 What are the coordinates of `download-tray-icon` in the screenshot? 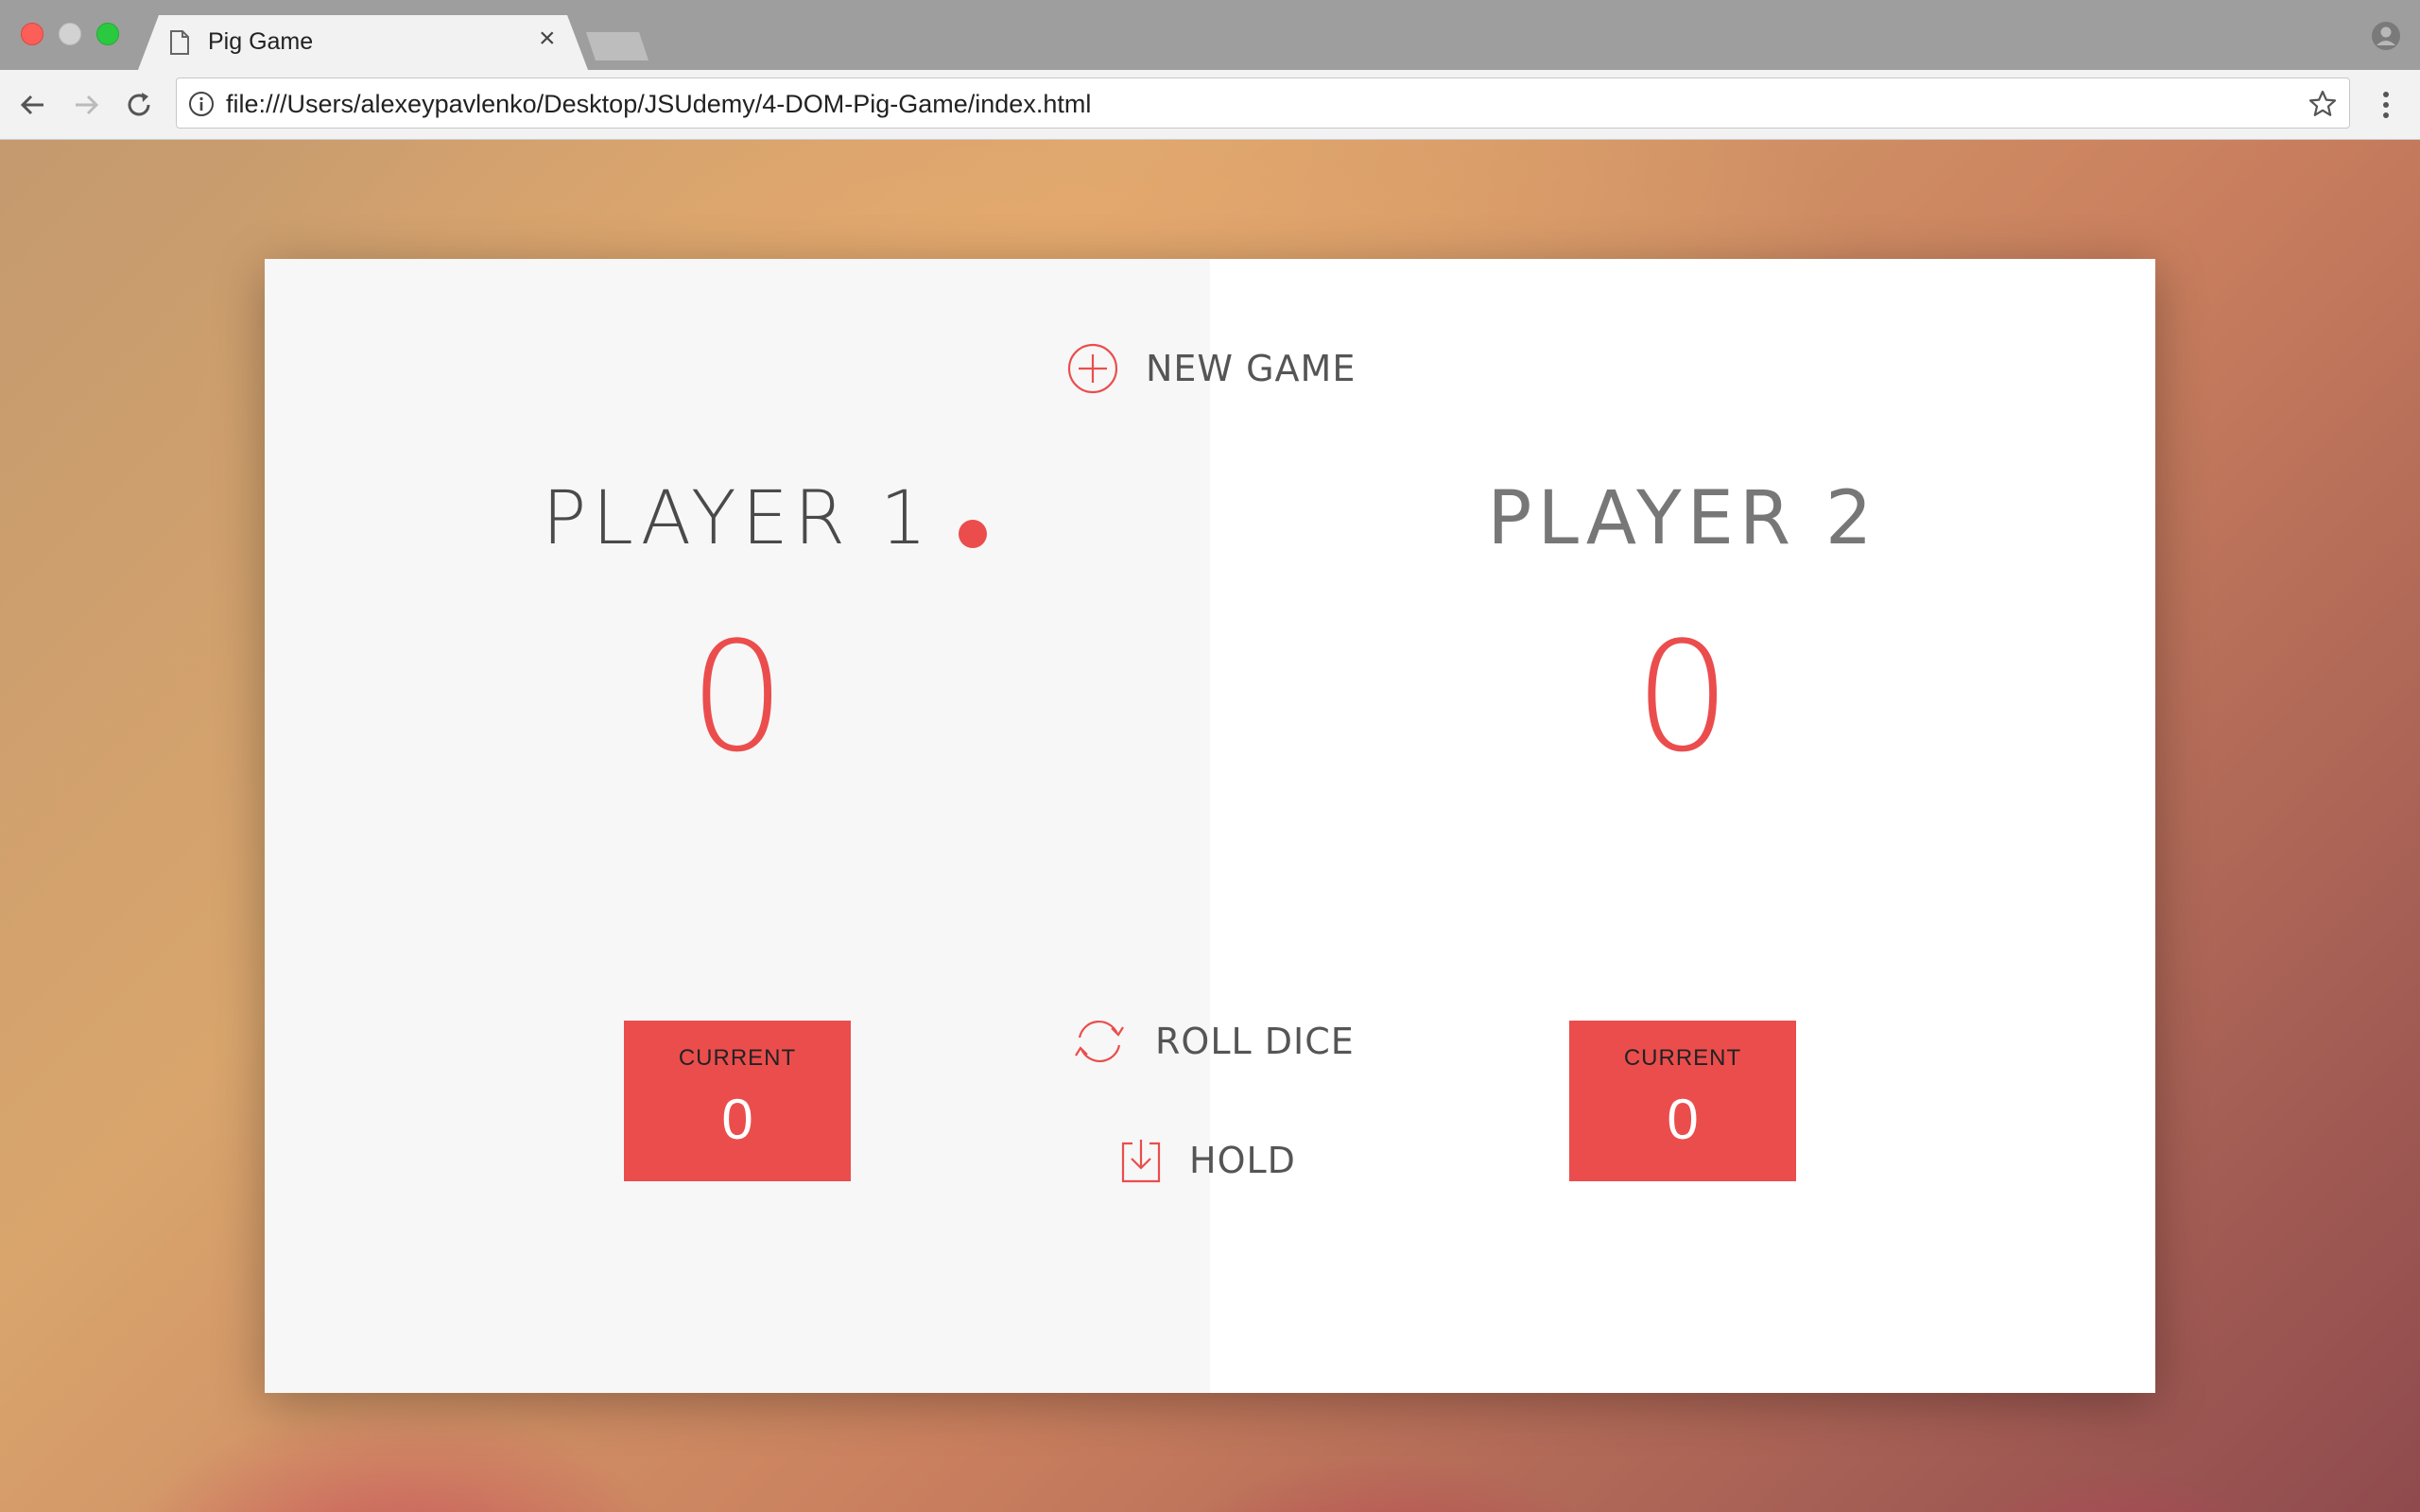 It's located at (1141, 1161).